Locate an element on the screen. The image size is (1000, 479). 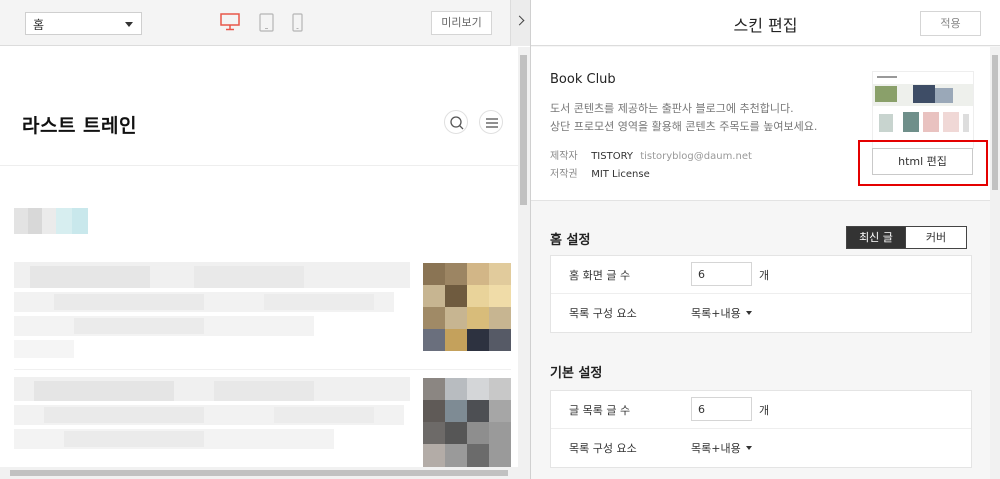
tab-cover: 커버 is located at coordinates (936, 237).